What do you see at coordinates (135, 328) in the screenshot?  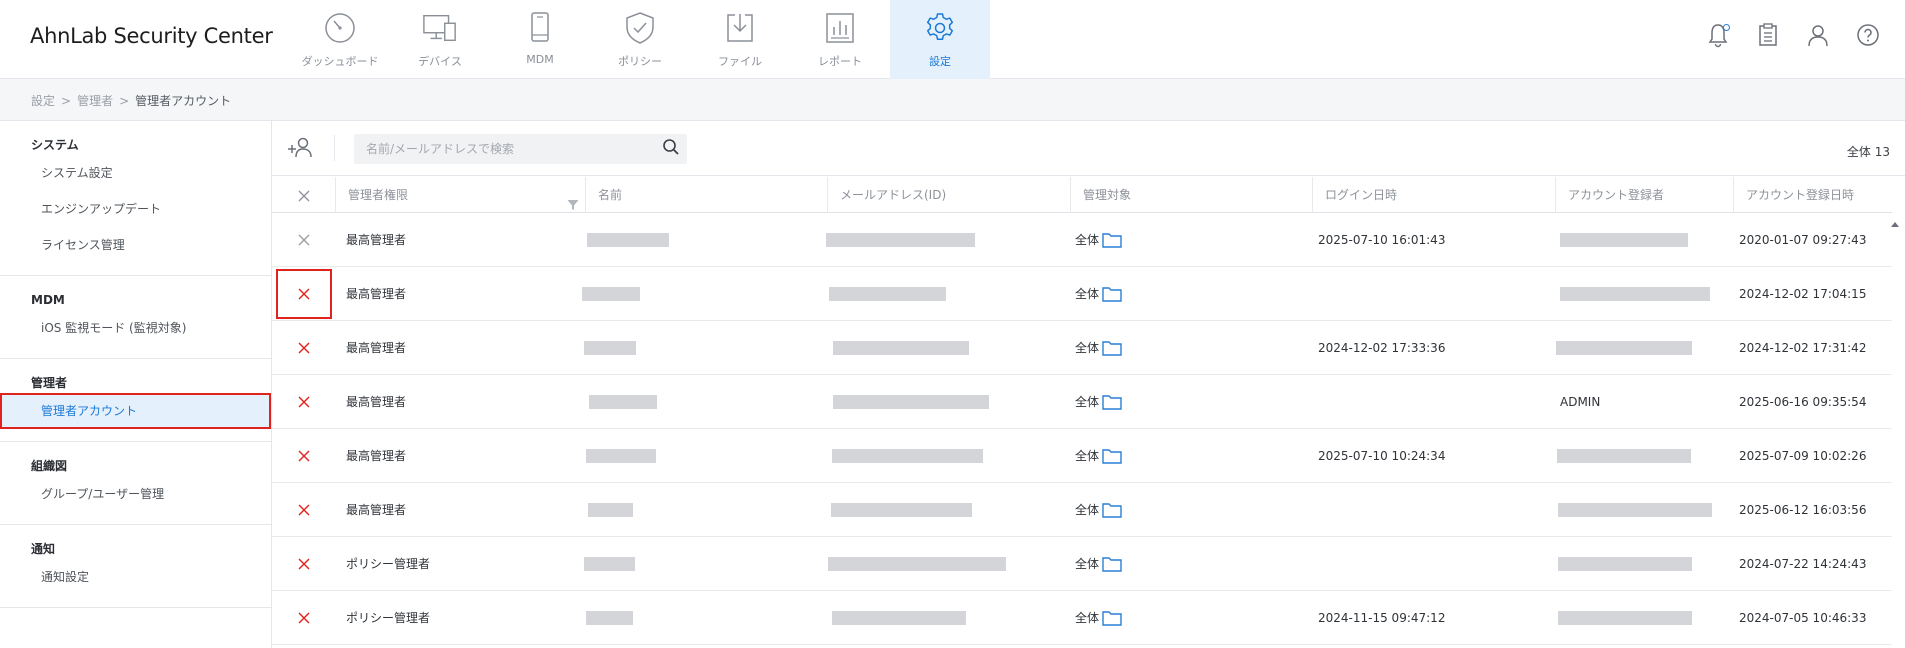 I see `sidebar-item-ios-supervision: iOS 監視モード (監視対象)` at bounding box center [135, 328].